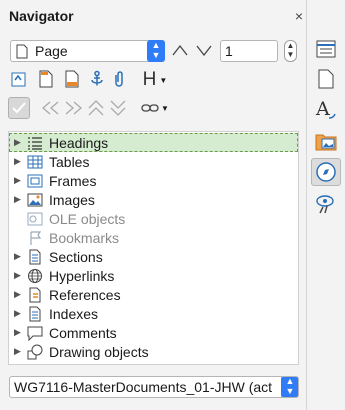  I want to click on navigate-by-select: Page ▲ ▼, so click(87, 51).